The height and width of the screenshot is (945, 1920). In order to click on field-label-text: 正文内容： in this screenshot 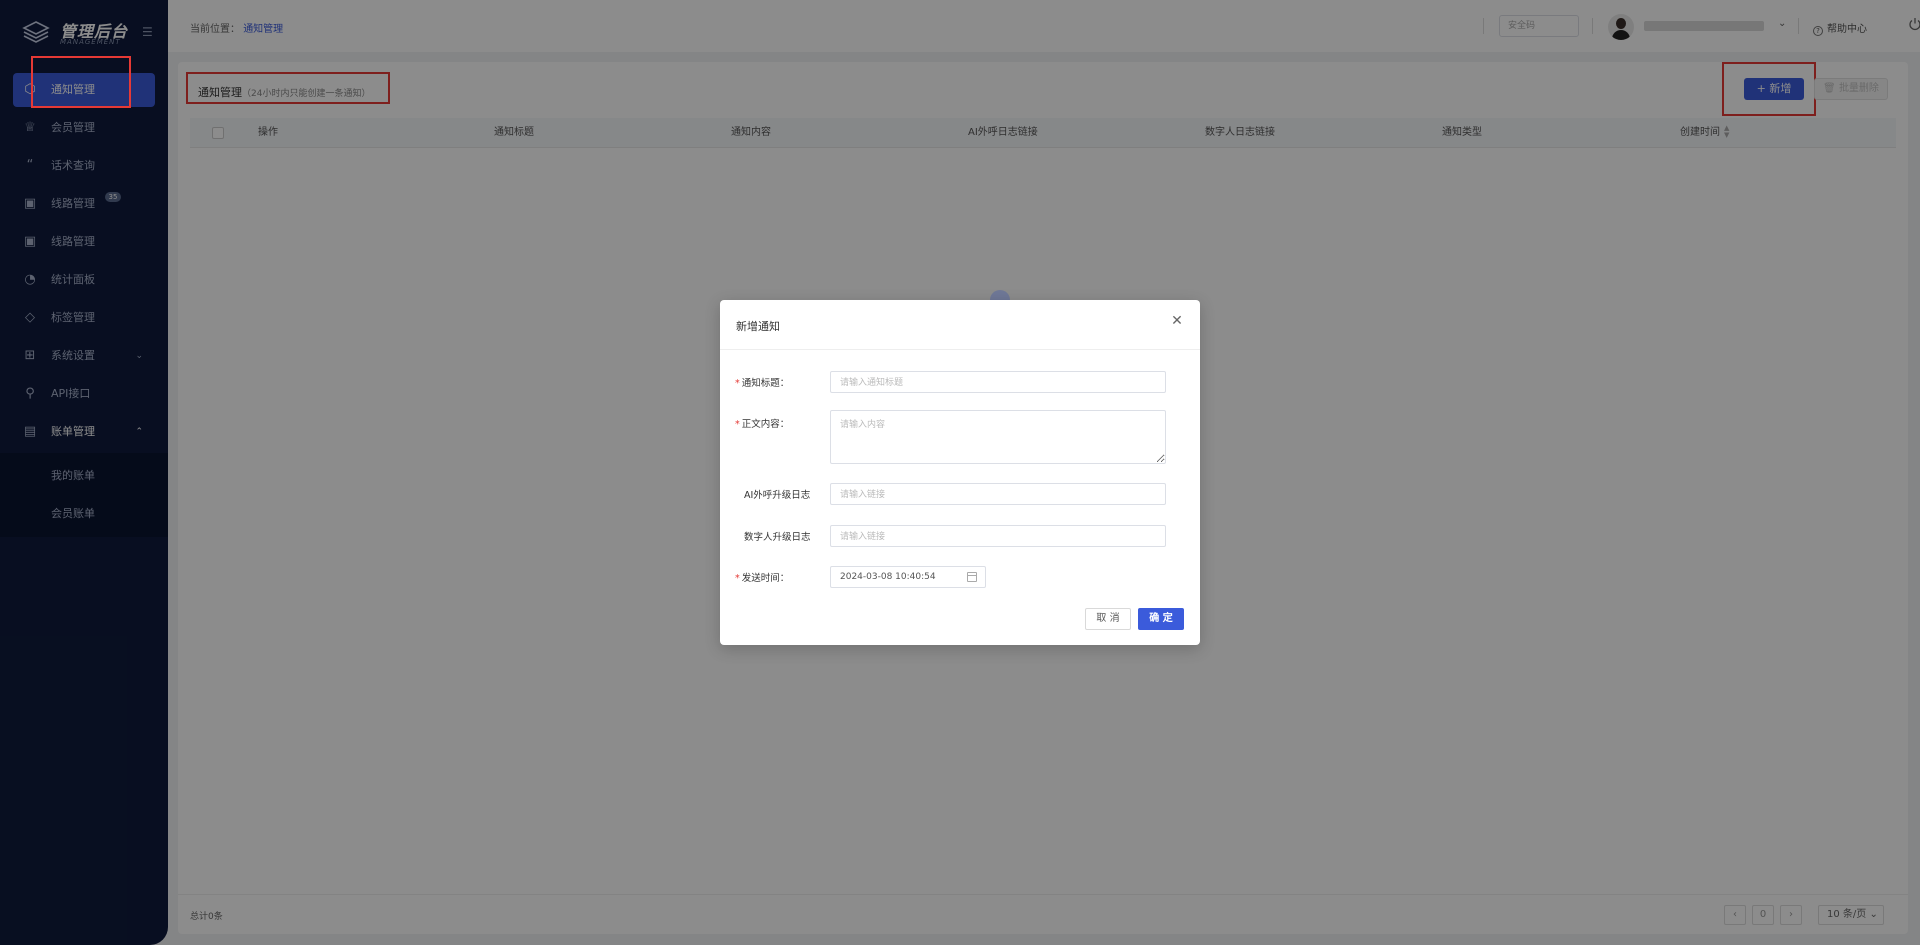, I will do `click(765, 424)`.